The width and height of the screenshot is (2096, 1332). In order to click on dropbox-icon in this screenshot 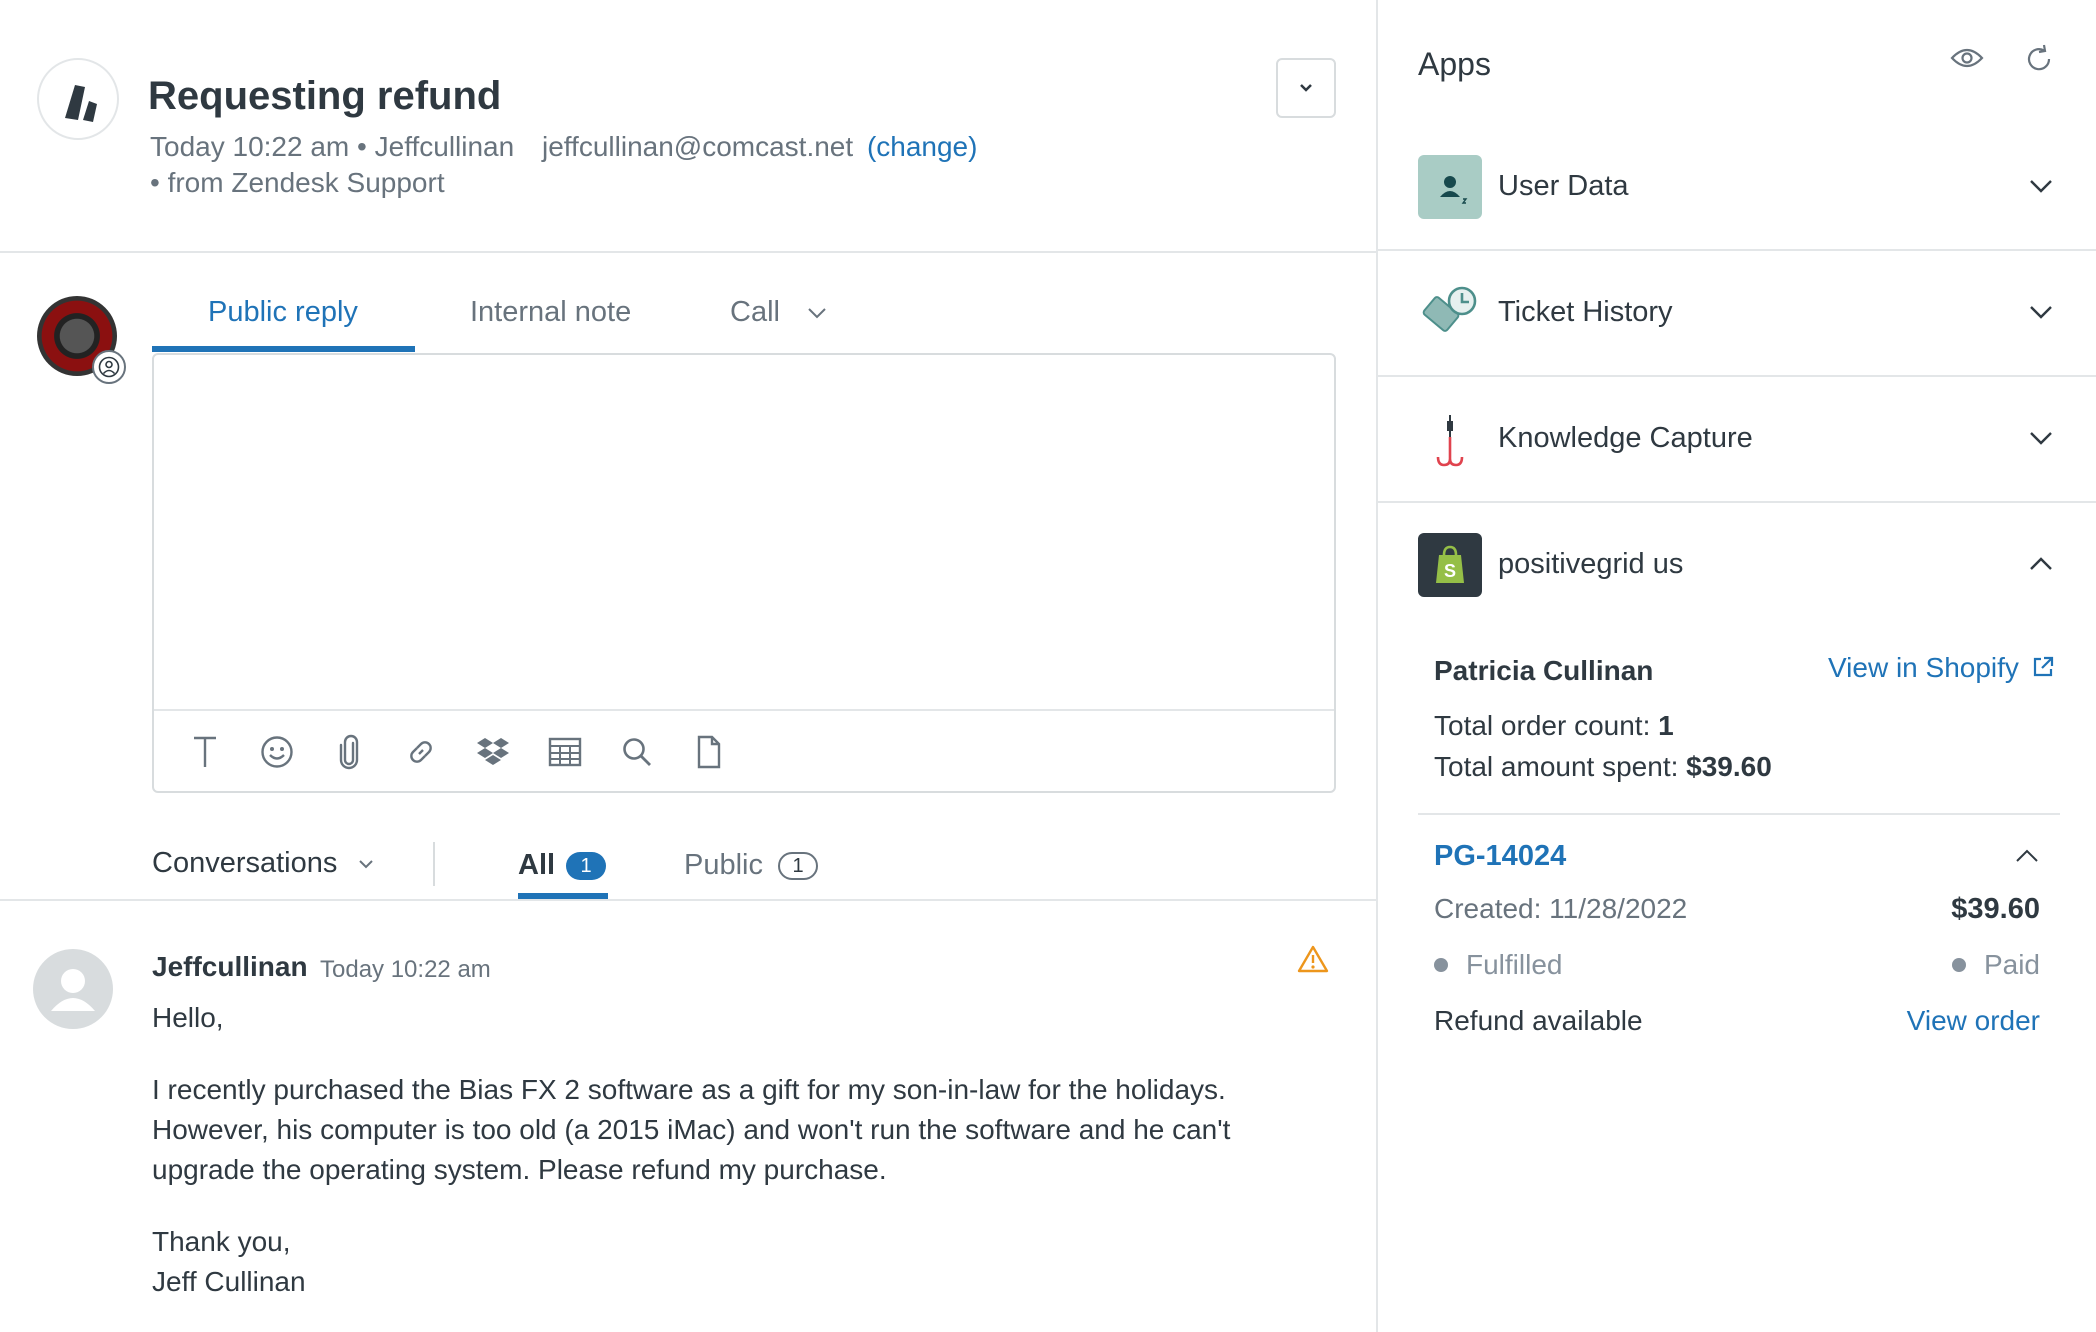, I will do `click(493, 752)`.